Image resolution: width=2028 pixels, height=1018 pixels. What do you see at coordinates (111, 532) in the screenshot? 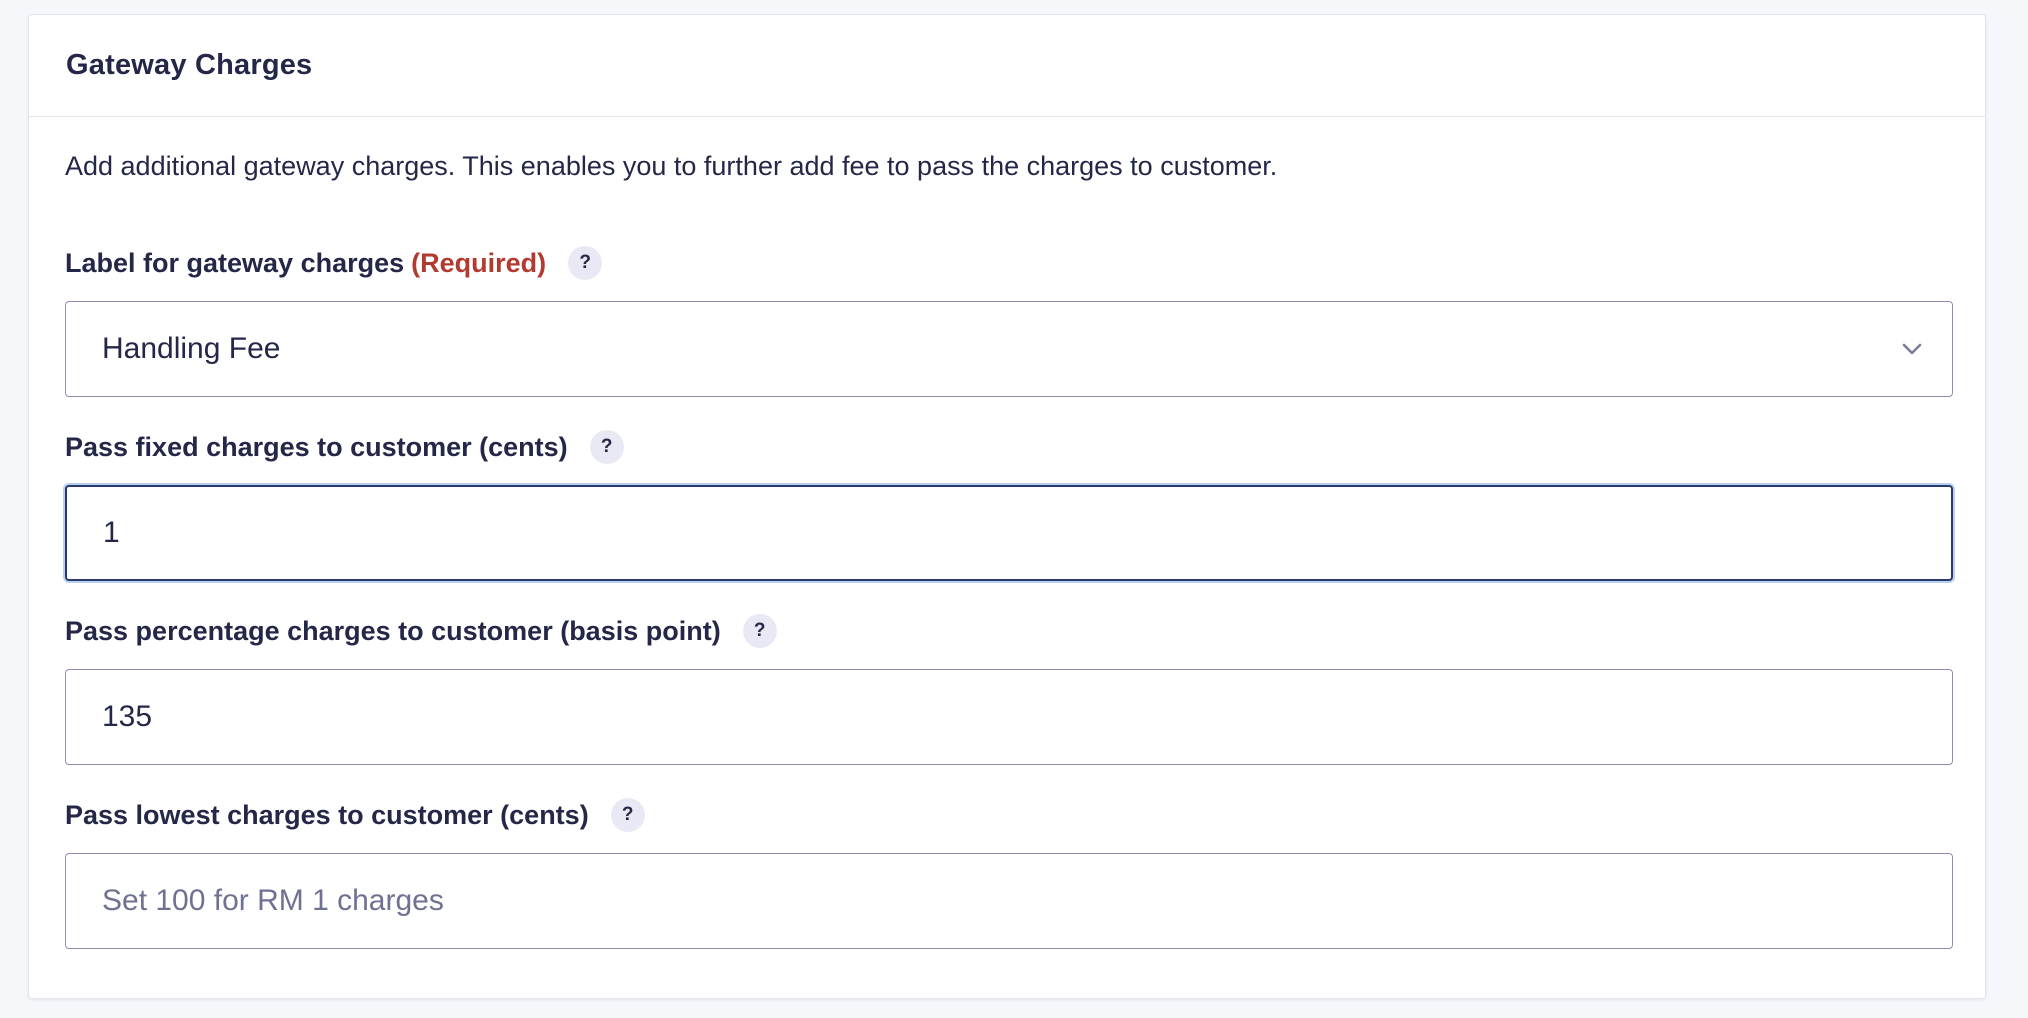
I see `input-value: 1` at bounding box center [111, 532].